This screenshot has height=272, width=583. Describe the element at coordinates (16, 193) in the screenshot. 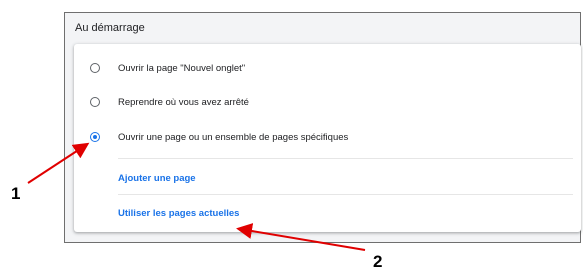

I see `callout-number-1: 1` at that location.